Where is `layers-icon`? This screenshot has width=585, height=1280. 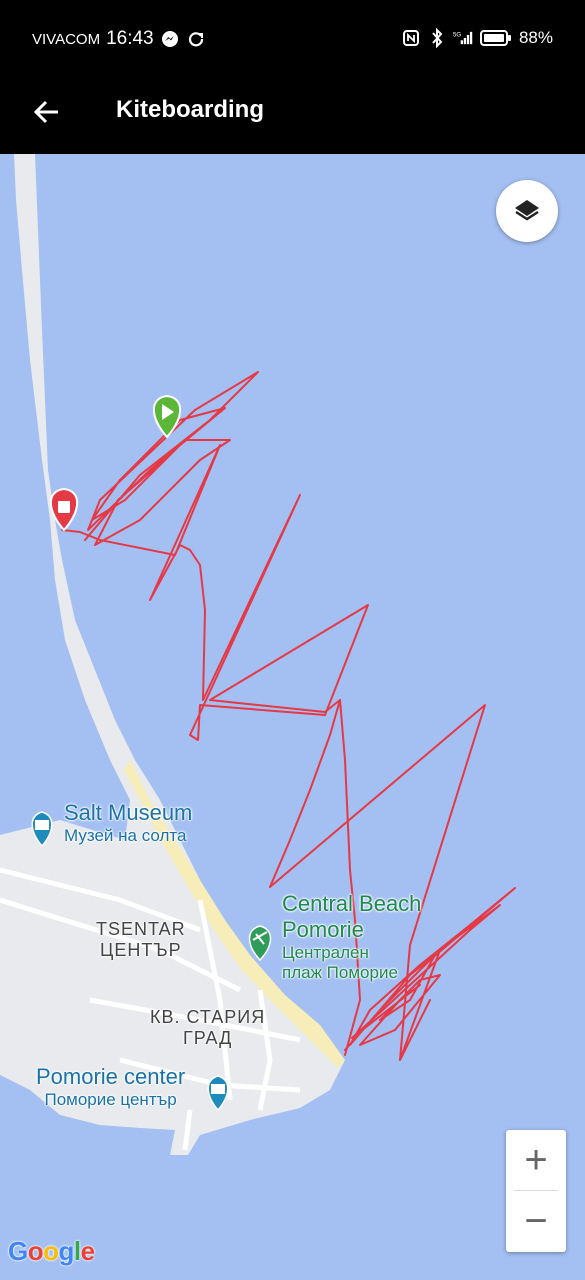
layers-icon is located at coordinates (527, 210).